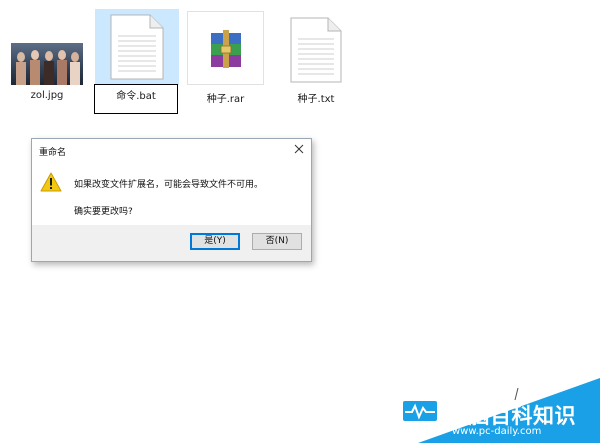 Image resolution: width=600 pixels, height=443 pixels. I want to click on file-label-zol-jpg: zol.jpg, so click(47, 95).